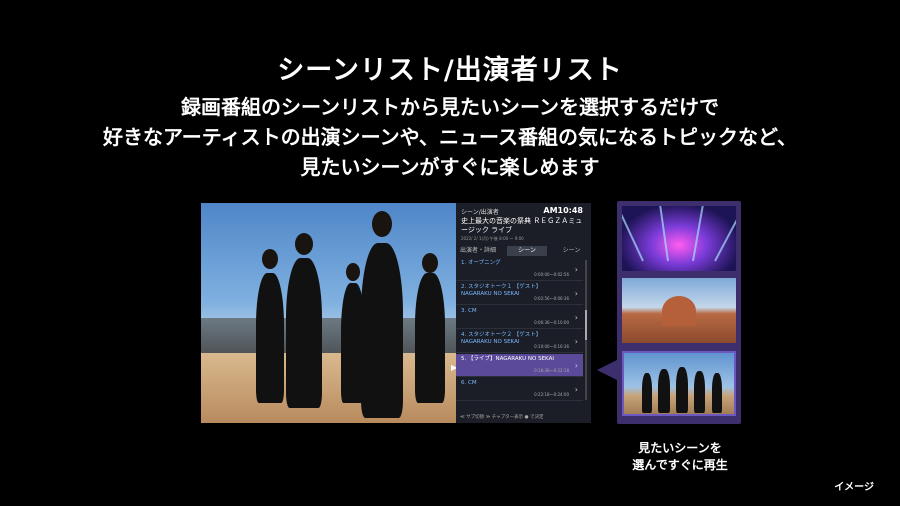 Image resolution: width=900 pixels, height=506 pixels. Describe the element at coordinates (551, 346) in the screenshot. I see `scene-time: 0:10:00〜0:16:36` at that location.